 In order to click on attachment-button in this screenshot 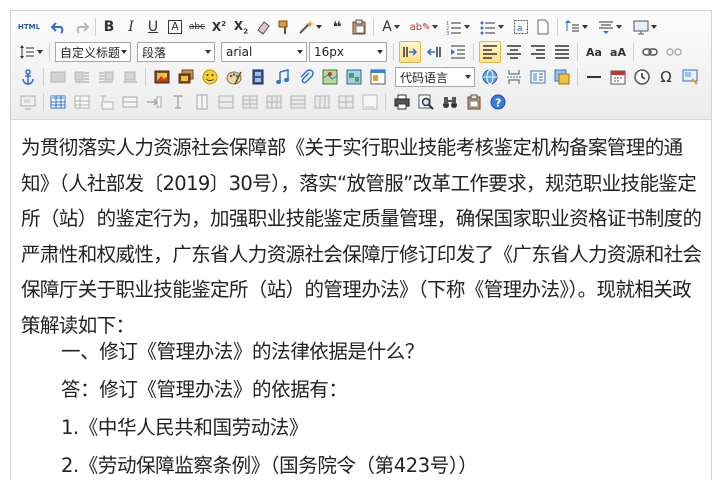, I will do `click(306, 77)`.